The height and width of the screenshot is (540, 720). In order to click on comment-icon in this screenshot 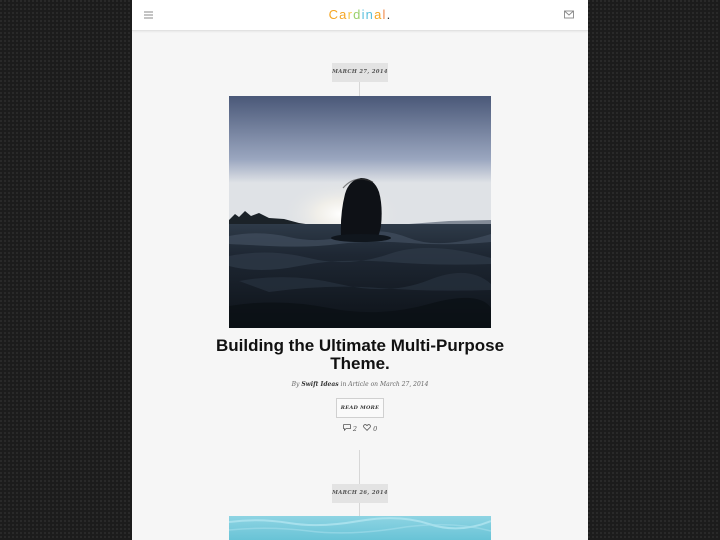, I will do `click(346, 428)`.